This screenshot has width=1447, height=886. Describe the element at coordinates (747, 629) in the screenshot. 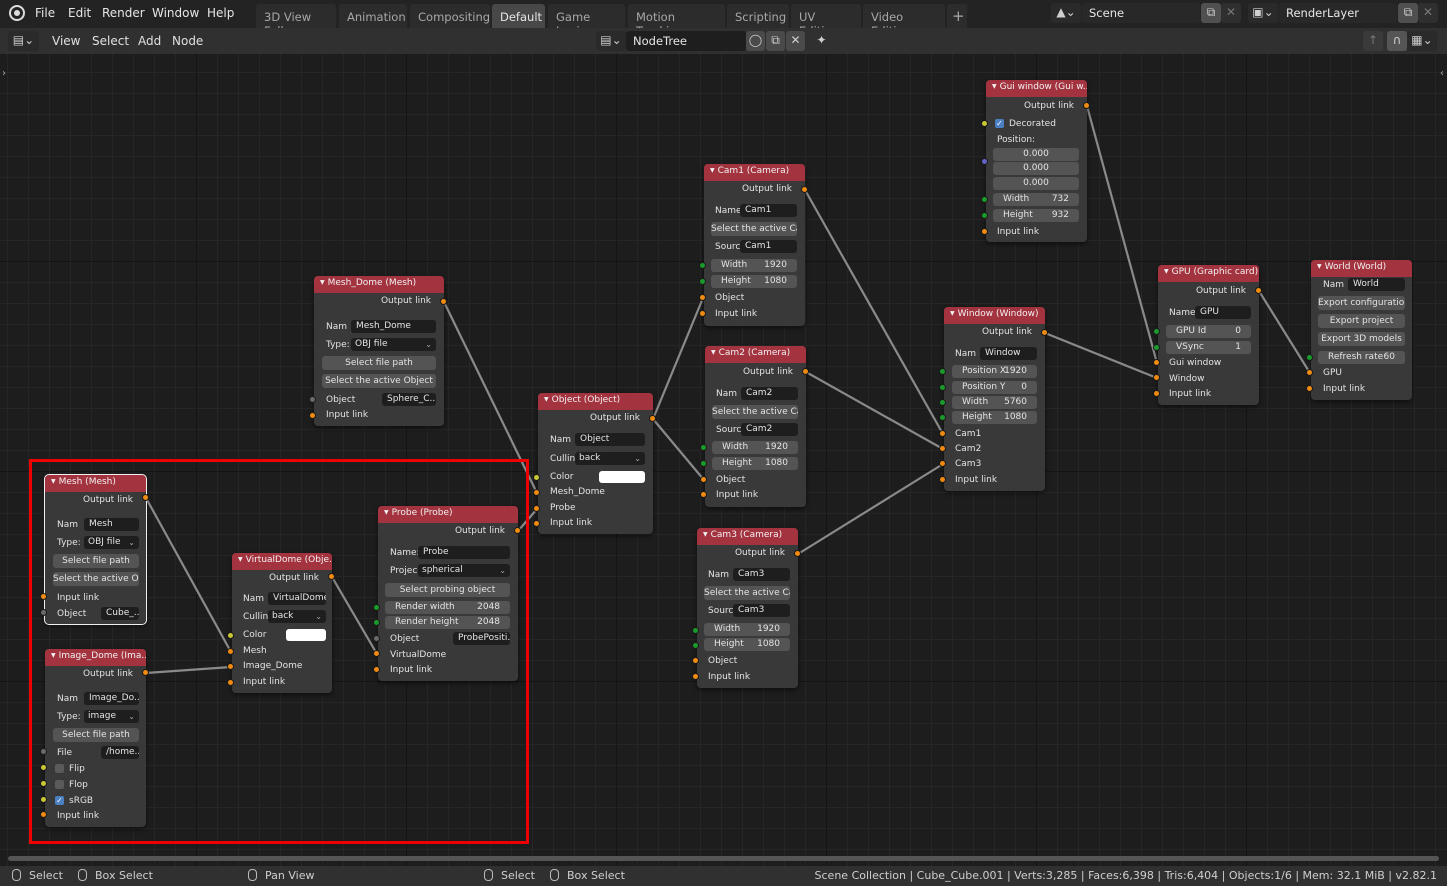

I see `width-field: Width 1920` at that location.